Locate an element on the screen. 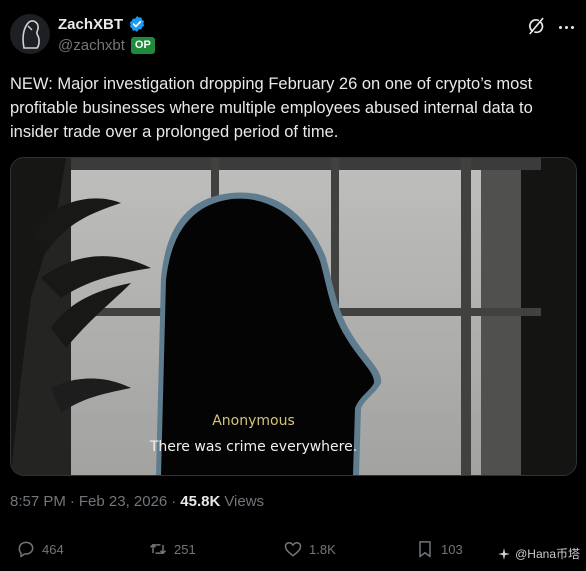 Image resolution: width=586 pixels, height=571 pixels. author-handle: @zachxbt is located at coordinates (91, 45).